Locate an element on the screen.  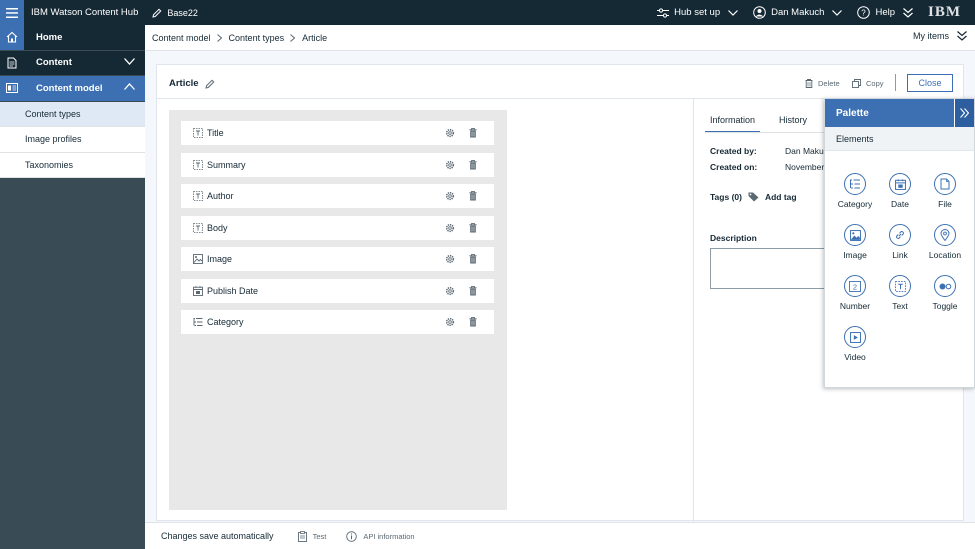
palette-item-link: Link is located at coordinates (900, 242).